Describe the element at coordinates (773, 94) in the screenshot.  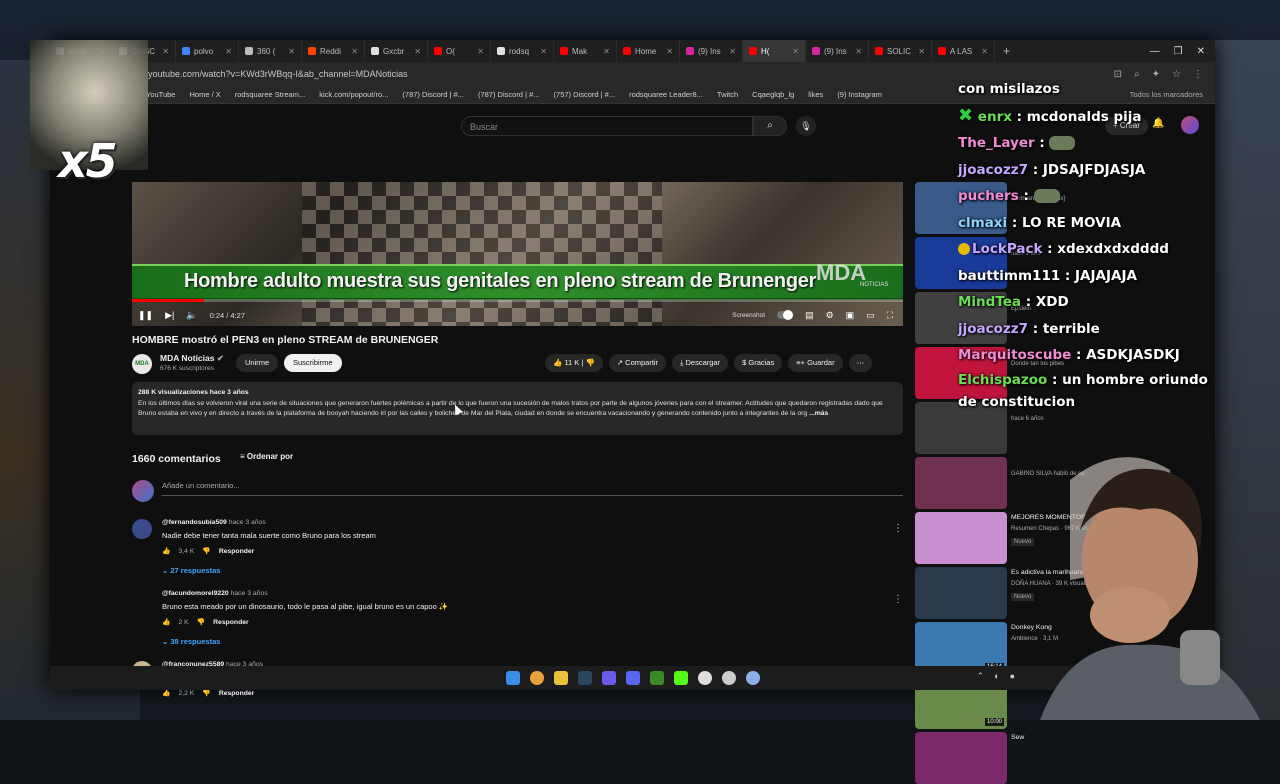
I see `bookmark-item: Cqaeglqb_lg` at that location.